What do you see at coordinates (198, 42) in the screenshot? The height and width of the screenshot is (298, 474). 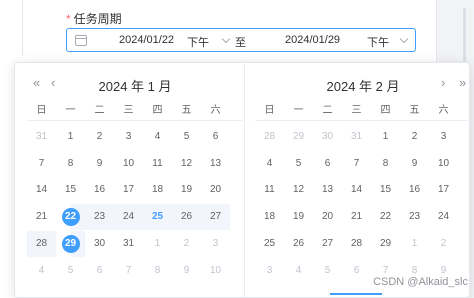 I see `start-ampm-select: 下午` at bounding box center [198, 42].